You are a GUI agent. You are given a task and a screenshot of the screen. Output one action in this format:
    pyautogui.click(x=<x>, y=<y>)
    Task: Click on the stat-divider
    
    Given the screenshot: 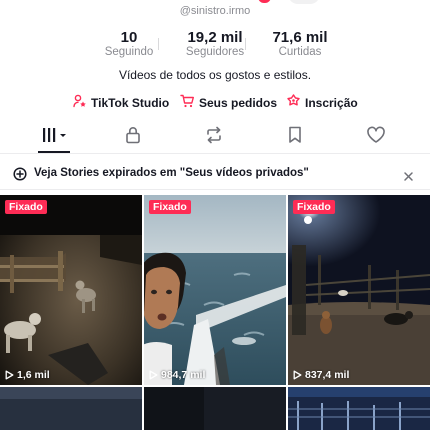 What is the action you would take?
    pyautogui.click(x=158, y=44)
    